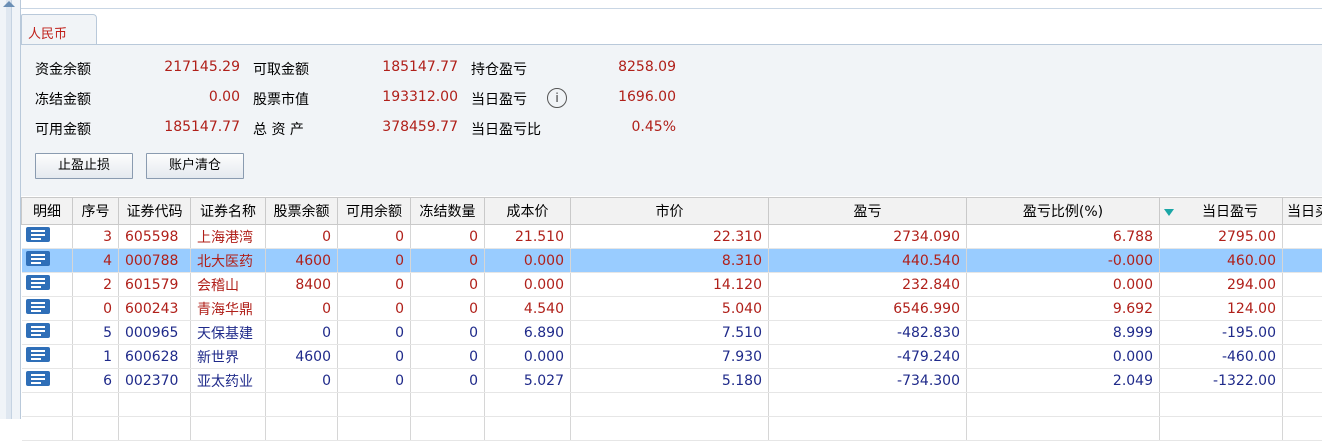 This screenshot has height=441, width=1322. I want to click on cell-pnl: -734.300, so click(868, 381).